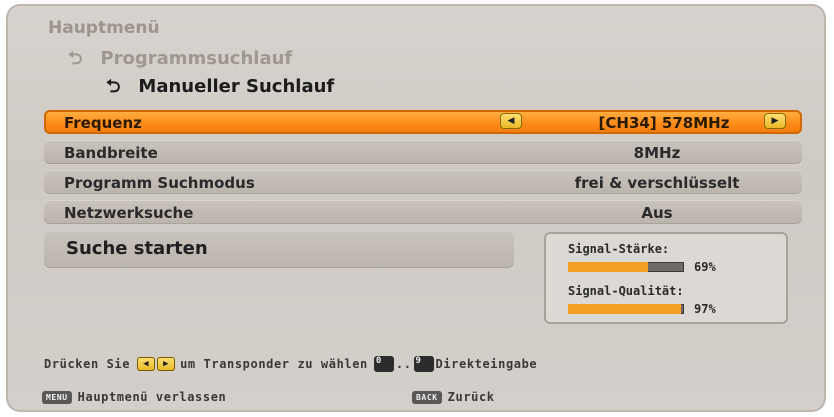  What do you see at coordinates (619, 249) in the screenshot?
I see `signal-strength-label: Signal-Stärke:` at bounding box center [619, 249].